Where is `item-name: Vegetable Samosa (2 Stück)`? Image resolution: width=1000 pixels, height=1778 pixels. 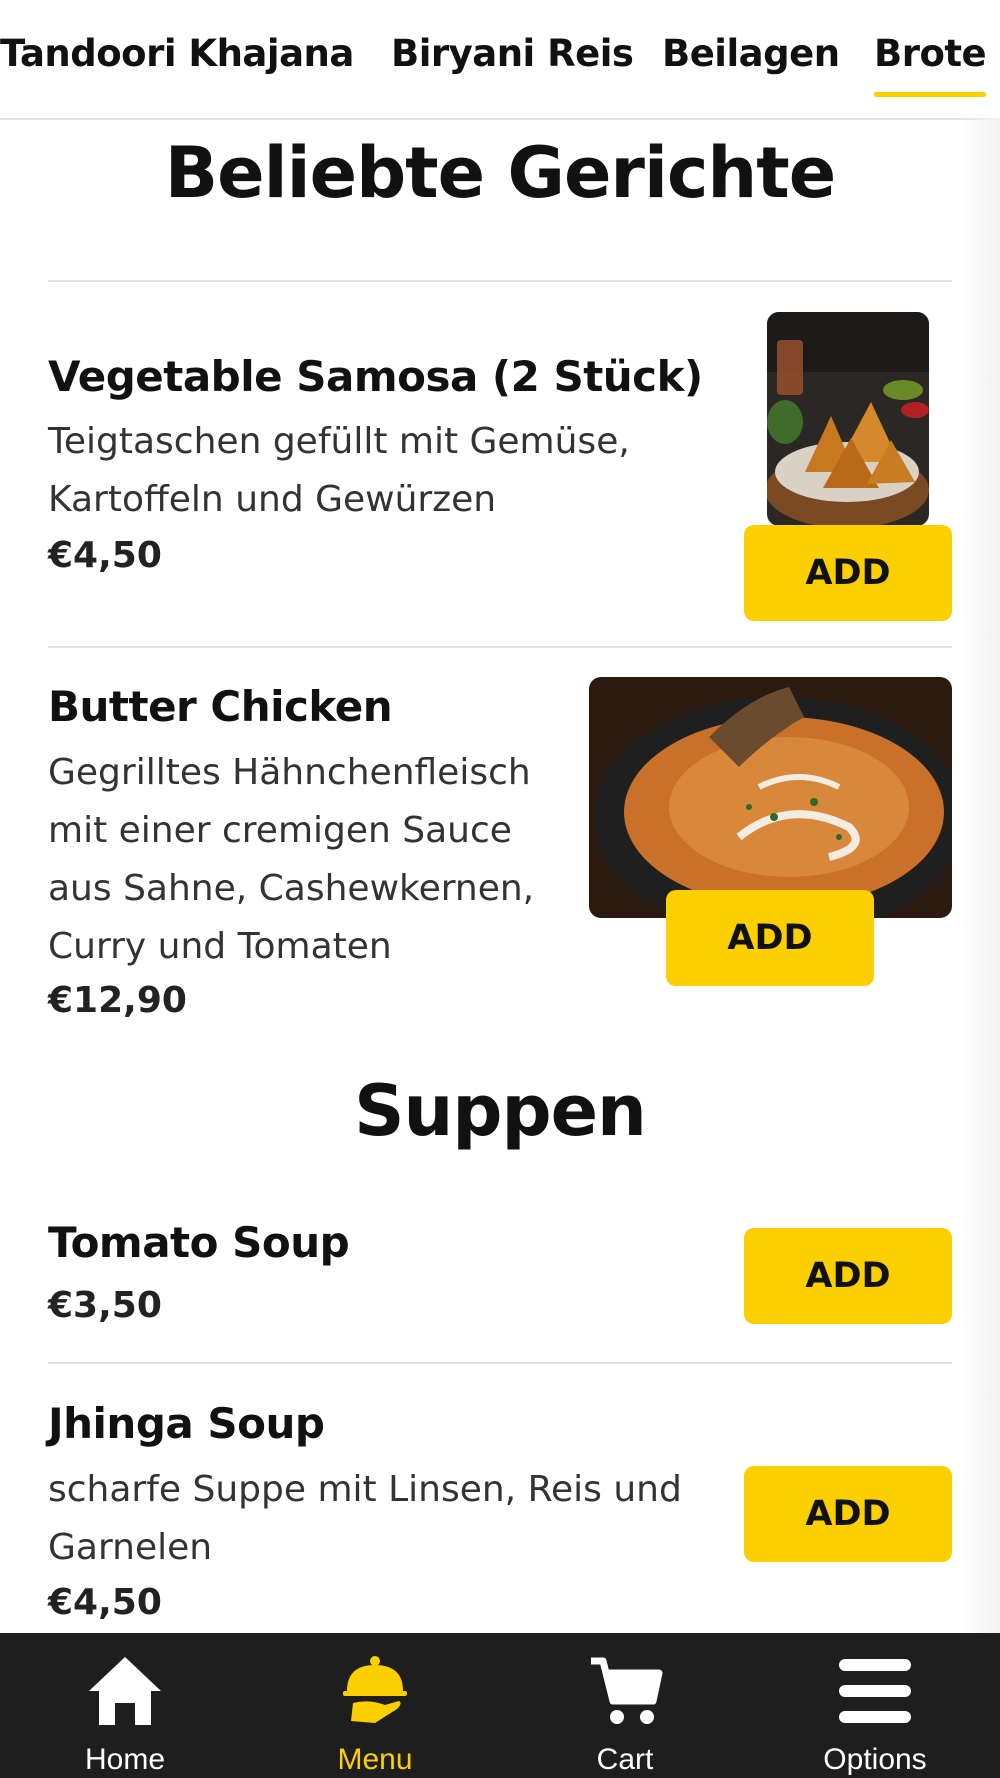 item-name: Vegetable Samosa (2 Stück) is located at coordinates (375, 376).